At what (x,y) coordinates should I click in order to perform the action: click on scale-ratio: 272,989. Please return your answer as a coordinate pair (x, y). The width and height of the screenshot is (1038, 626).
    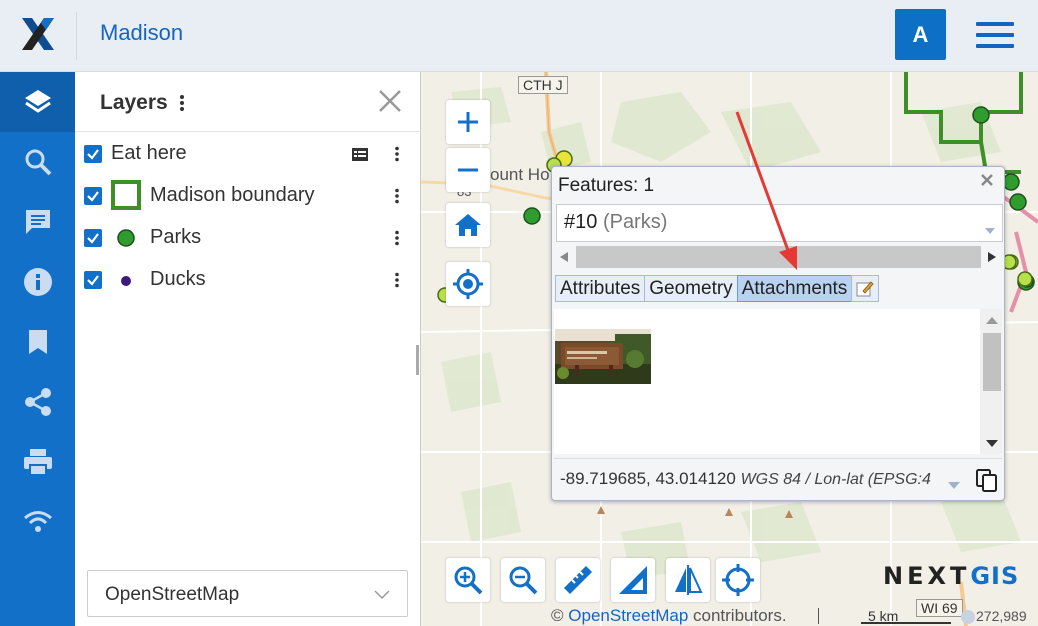
    Looking at the image, I should click on (1001, 616).